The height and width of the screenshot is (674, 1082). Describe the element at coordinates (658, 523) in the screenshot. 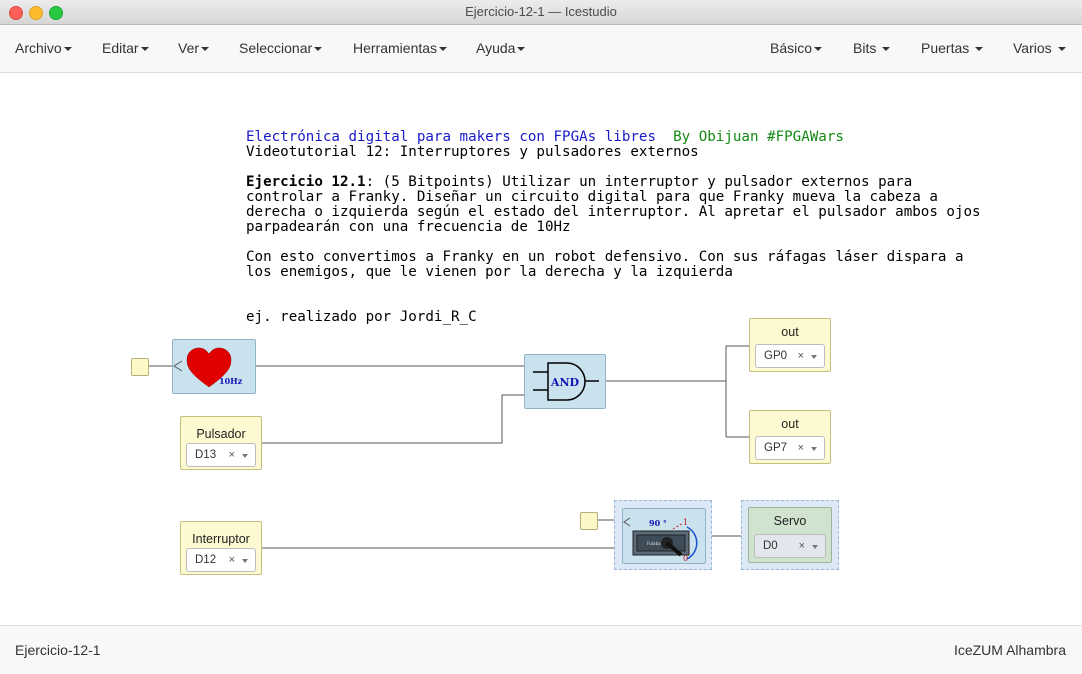

I see `servo-angle-label: 90 °` at that location.